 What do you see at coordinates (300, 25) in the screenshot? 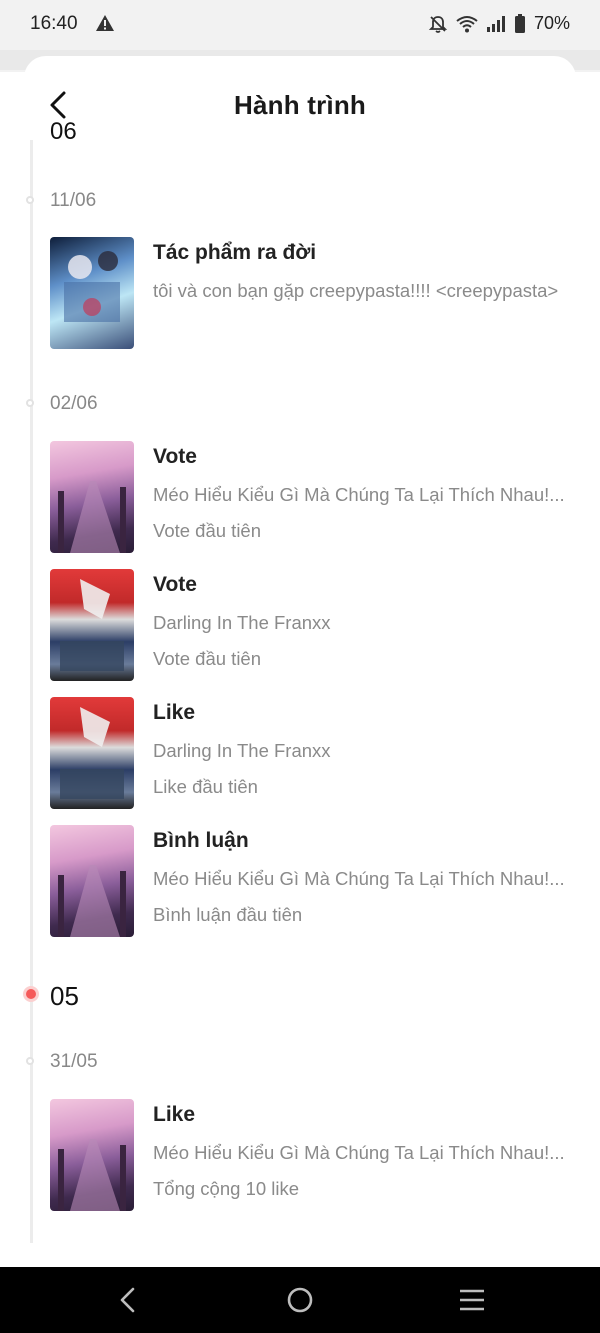
I see `status-bar: 16:40 70%` at bounding box center [300, 25].